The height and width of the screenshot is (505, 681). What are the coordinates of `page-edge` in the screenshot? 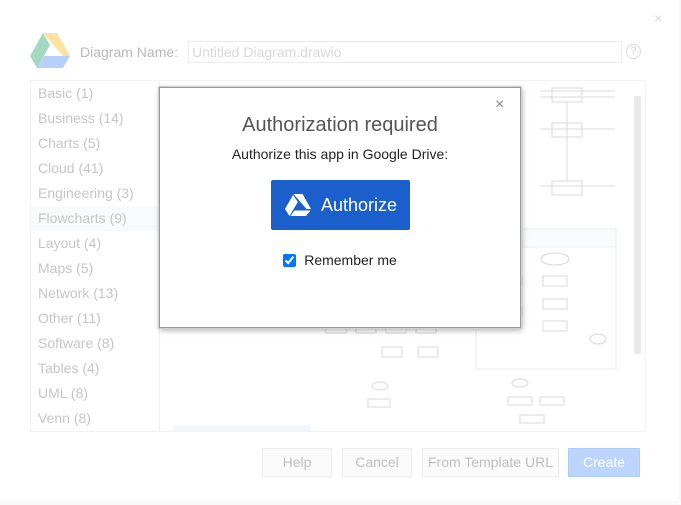 It's located at (340, 503).